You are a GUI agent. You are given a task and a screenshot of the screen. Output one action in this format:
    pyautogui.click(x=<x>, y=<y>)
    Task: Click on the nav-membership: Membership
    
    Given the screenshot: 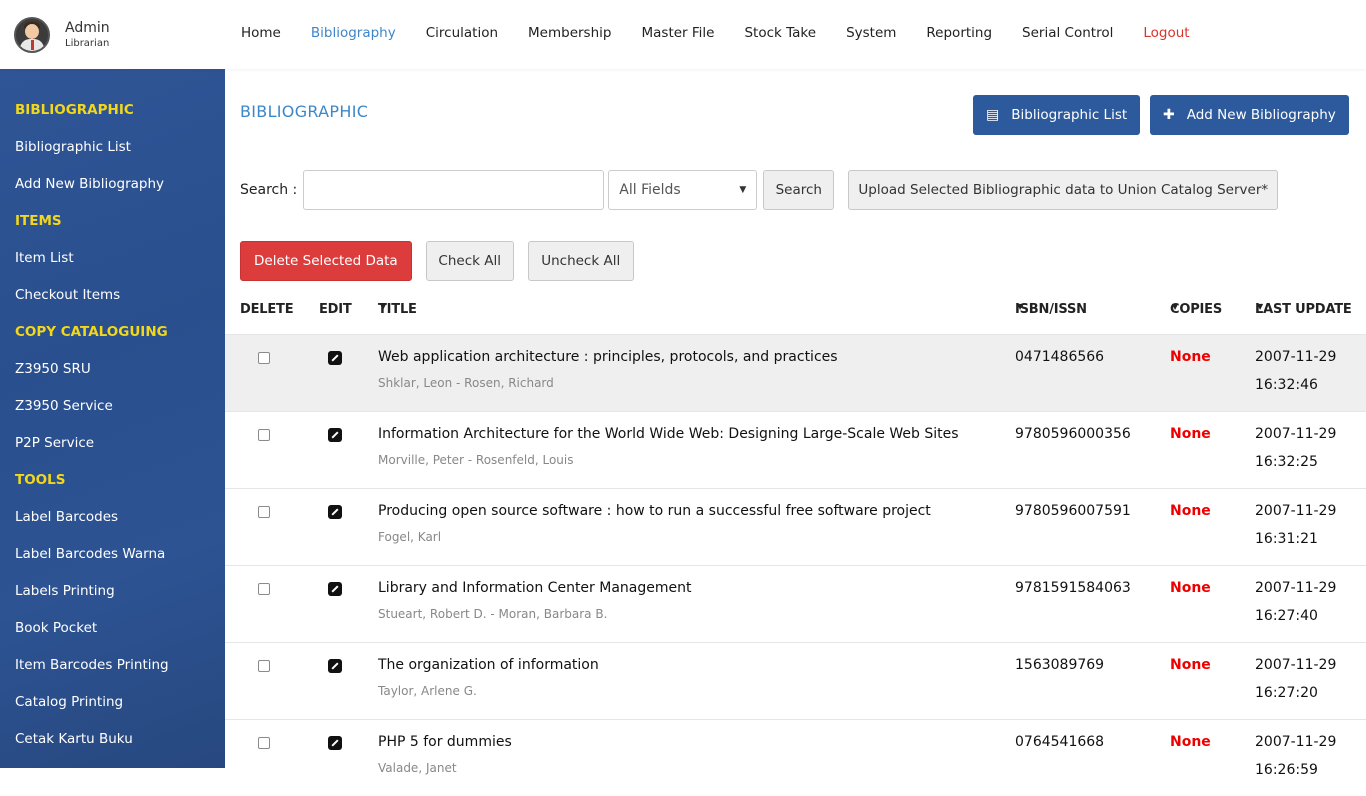 What is the action you would take?
    pyautogui.click(x=569, y=33)
    